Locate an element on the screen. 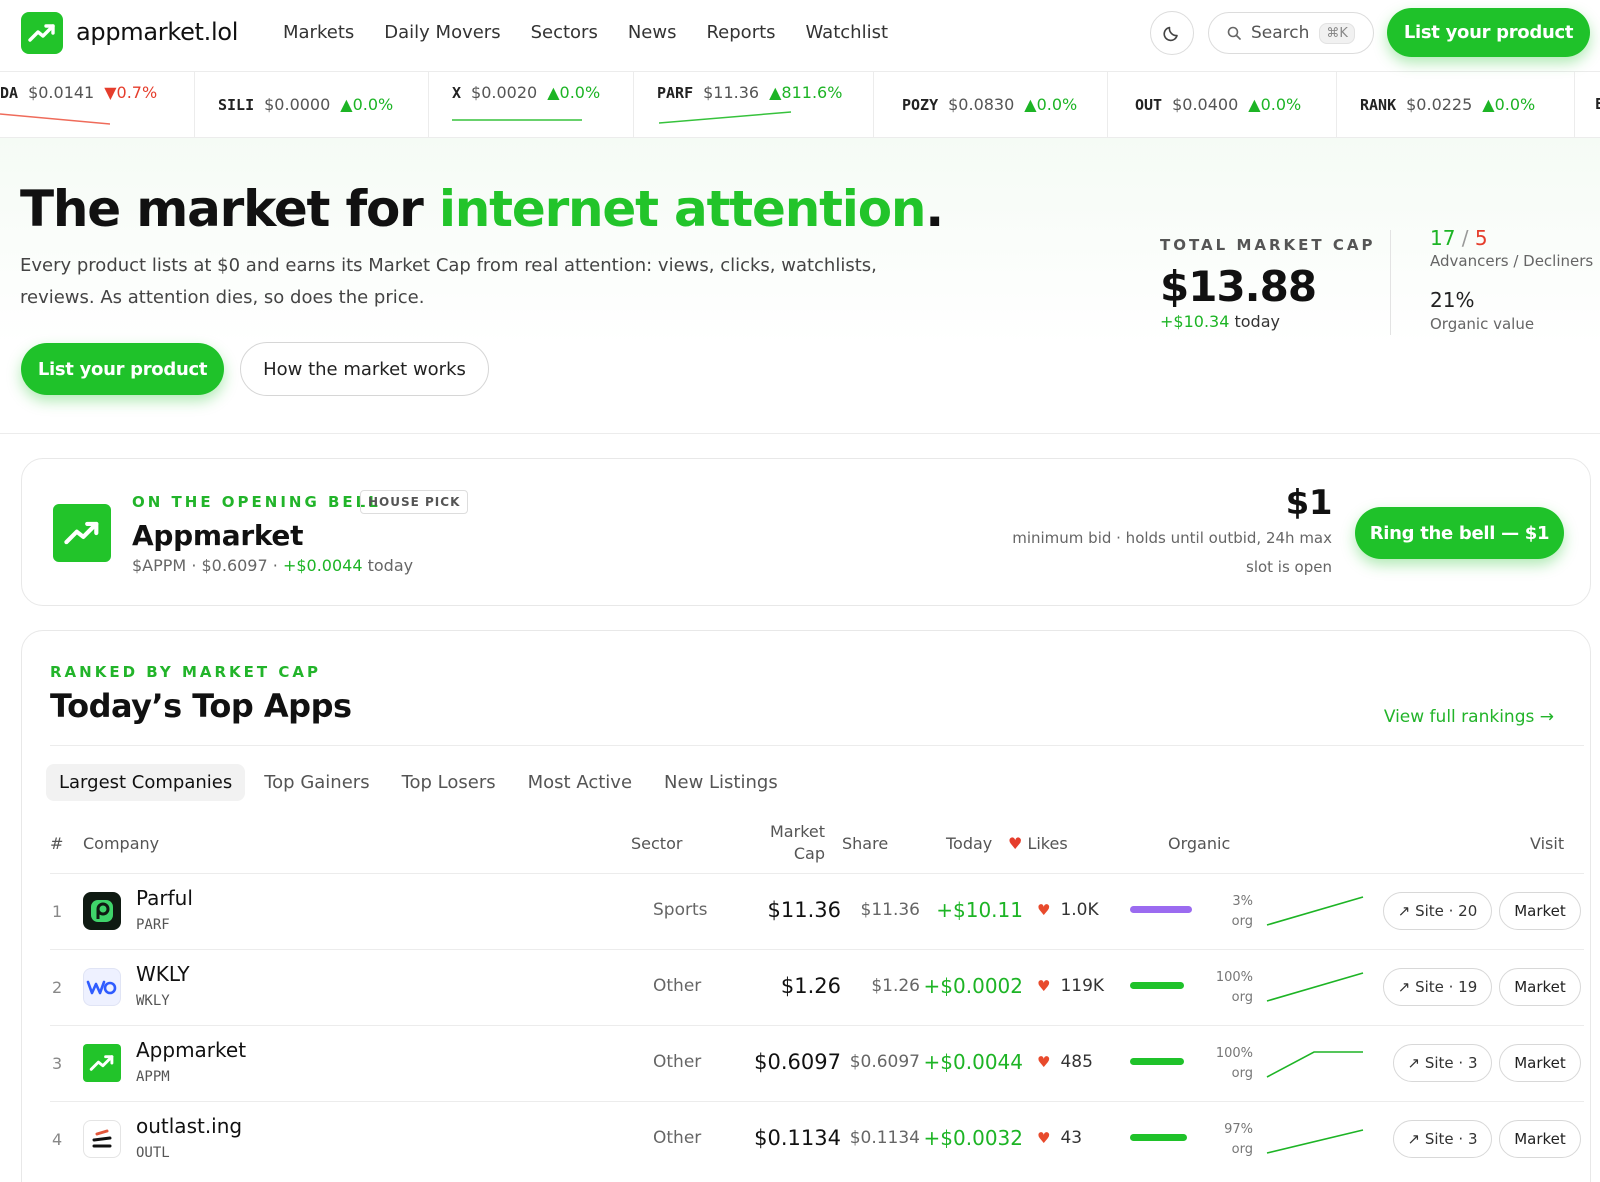  opening-bell-kicker: ON THE OPENING BELL is located at coordinates (256, 502).